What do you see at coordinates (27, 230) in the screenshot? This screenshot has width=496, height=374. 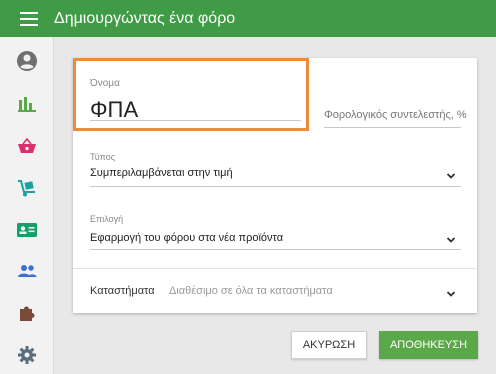 I see `card-icon` at bounding box center [27, 230].